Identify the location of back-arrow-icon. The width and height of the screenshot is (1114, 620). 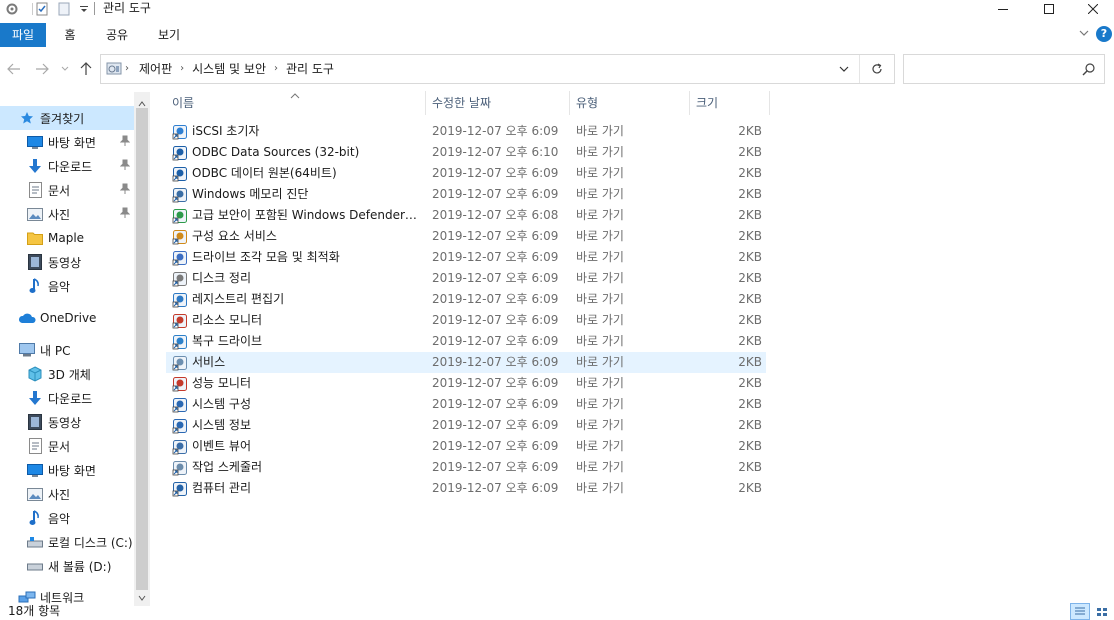
(14, 69).